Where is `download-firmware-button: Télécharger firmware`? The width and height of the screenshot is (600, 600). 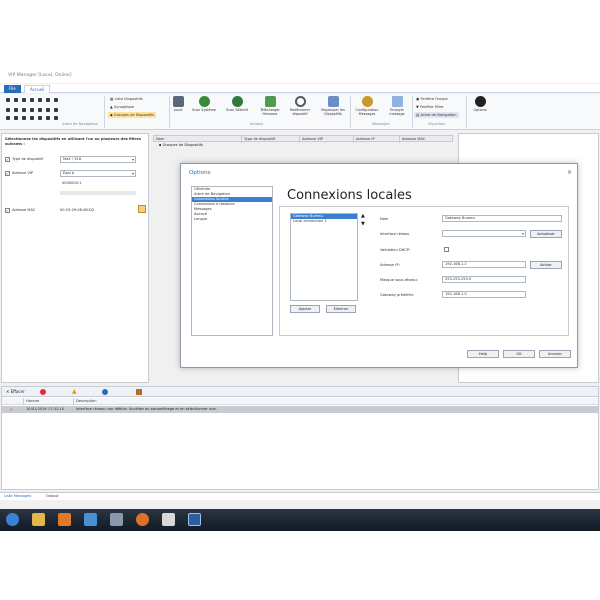 download-firmware-button: Télécharger firmware is located at coordinates (270, 106).